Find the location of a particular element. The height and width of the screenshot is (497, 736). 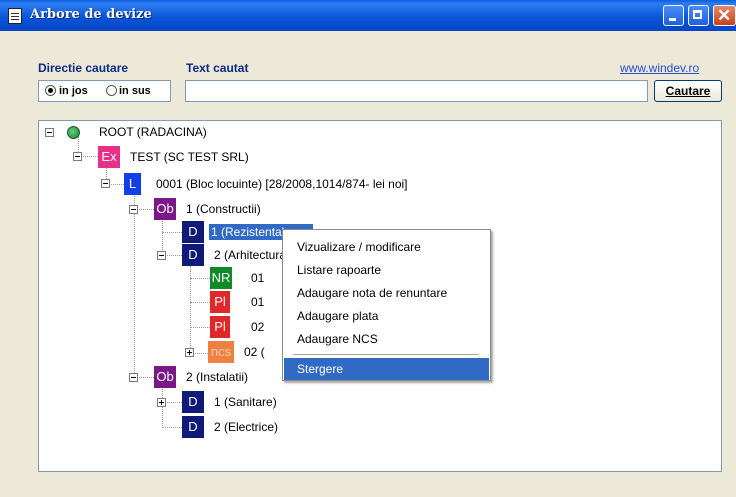

tree-node-company: TEST (SC TEST SRL) is located at coordinates (189, 157).